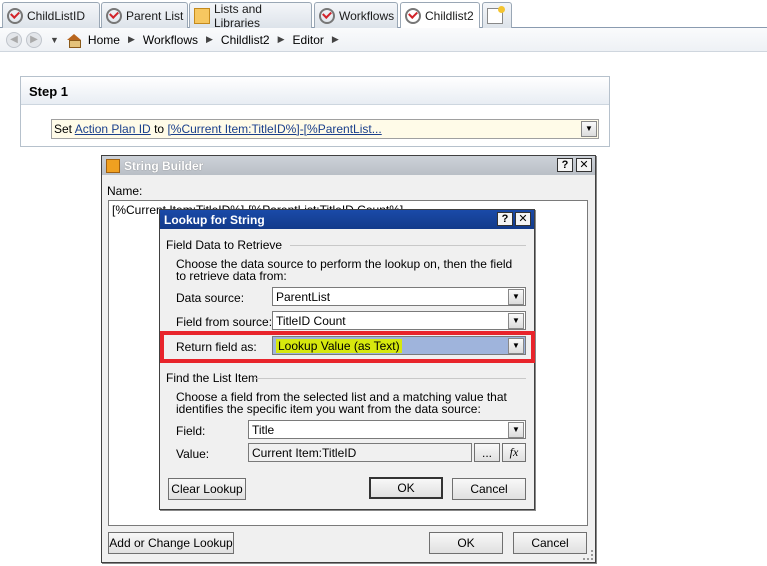 Image resolution: width=767 pixels, height=566 pixels. I want to click on breadcrumb-workflows: Workflows, so click(170, 40).